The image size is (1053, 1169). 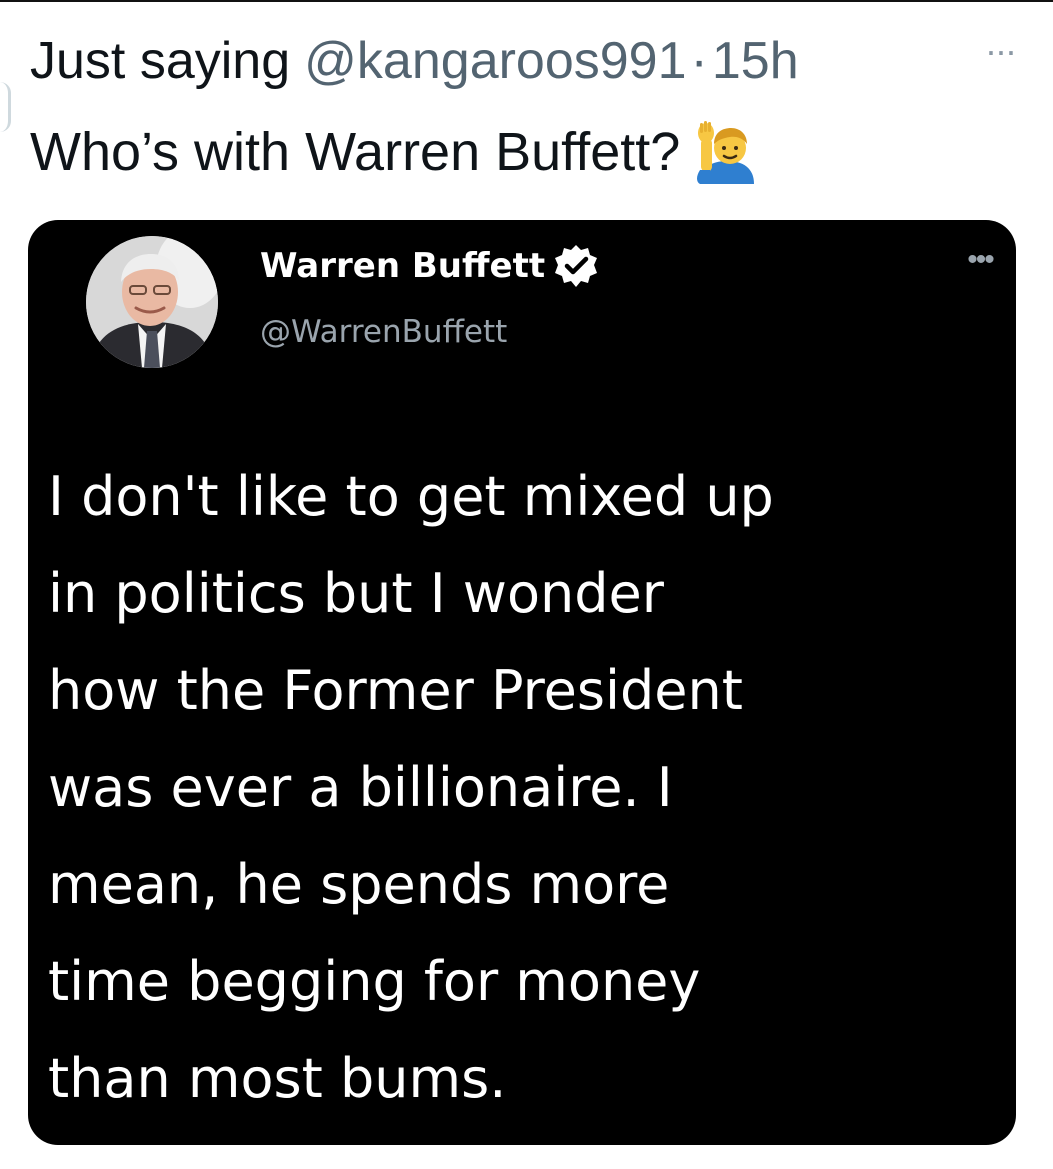 I want to click on embedded-author-name: Warren Buffett, so click(x=429, y=266).